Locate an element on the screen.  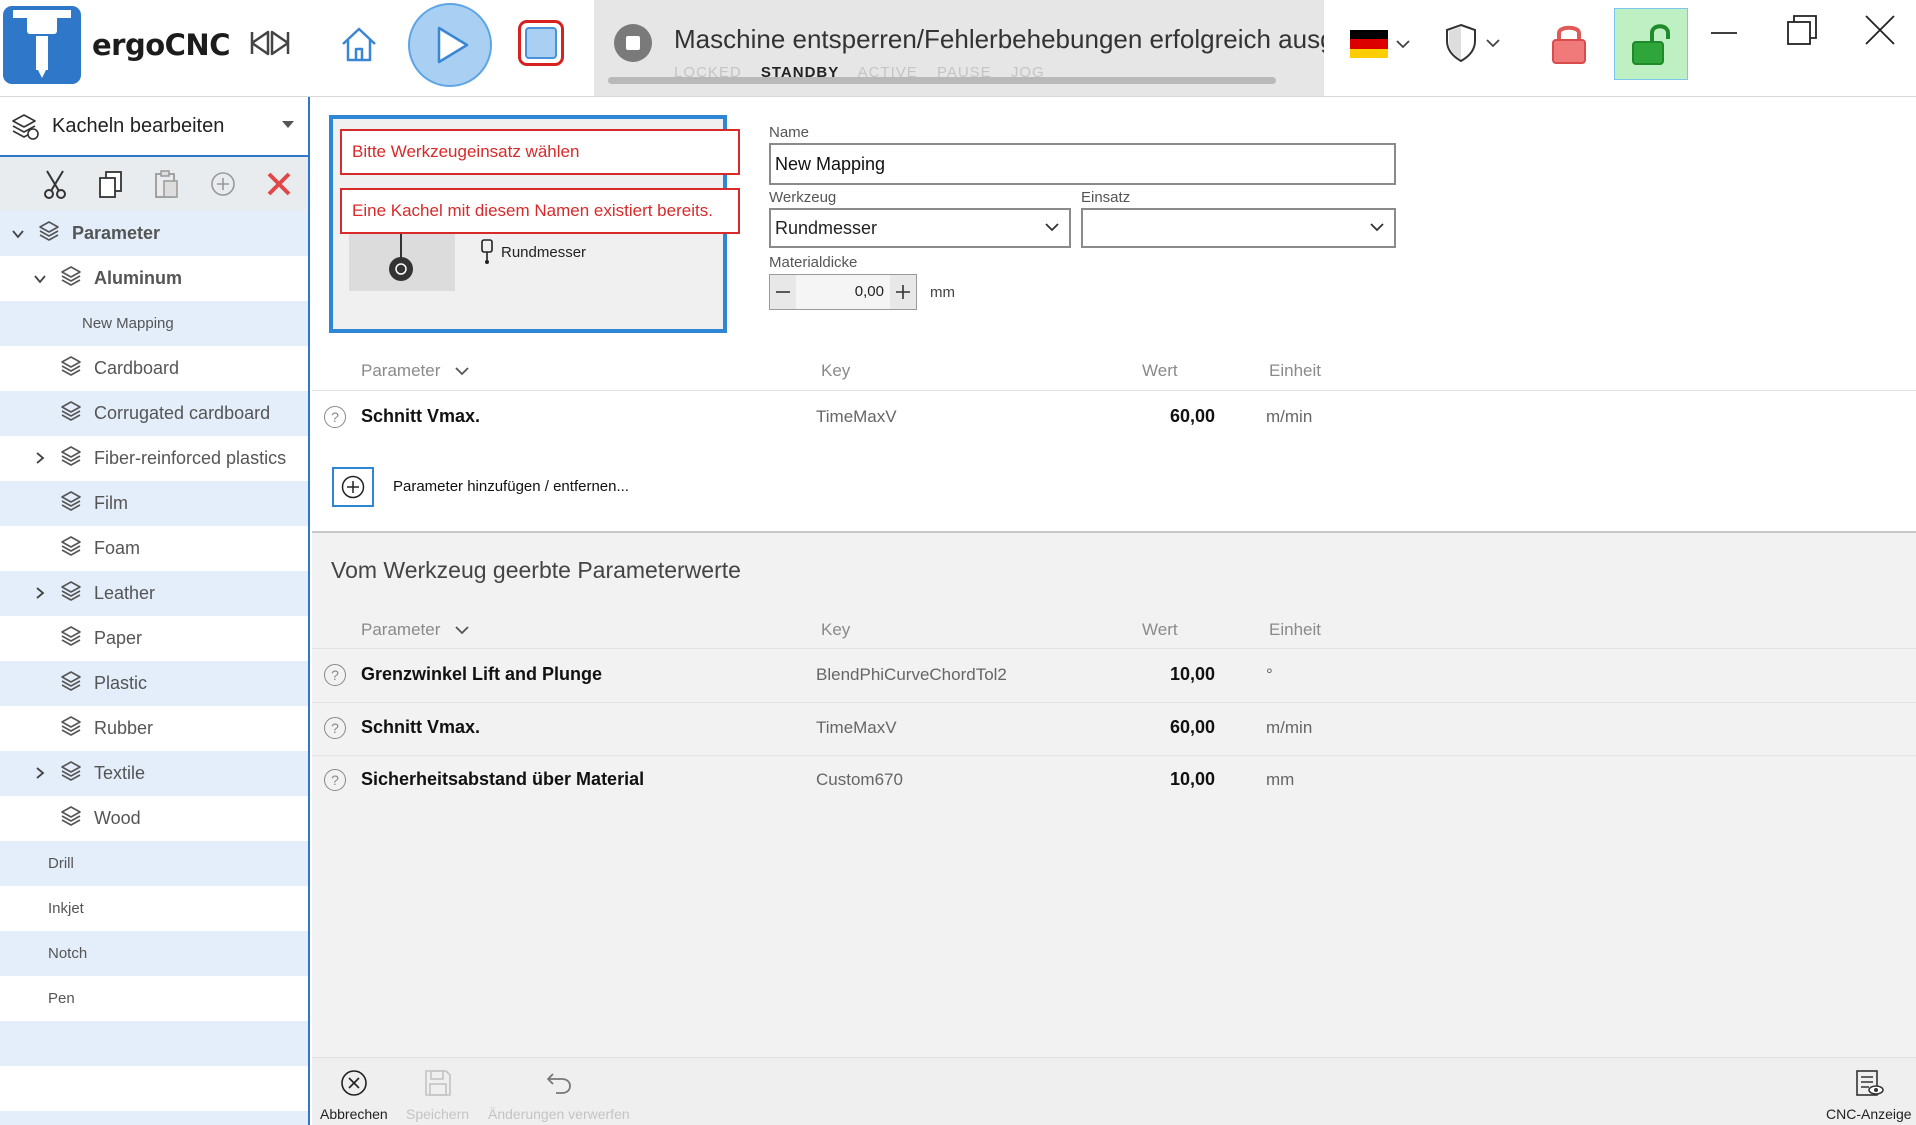
increment-button is located at coordinates (903, 292).